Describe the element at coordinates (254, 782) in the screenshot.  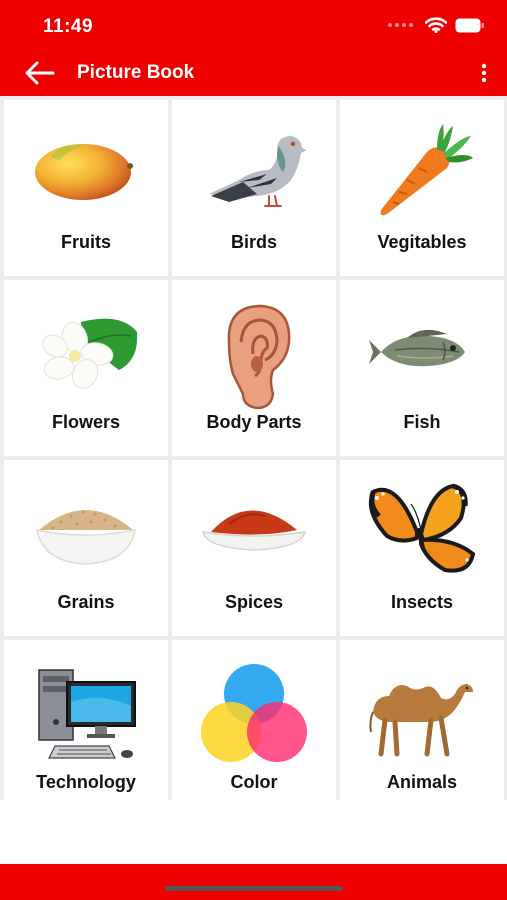
I see `category-label: Color` at that location.